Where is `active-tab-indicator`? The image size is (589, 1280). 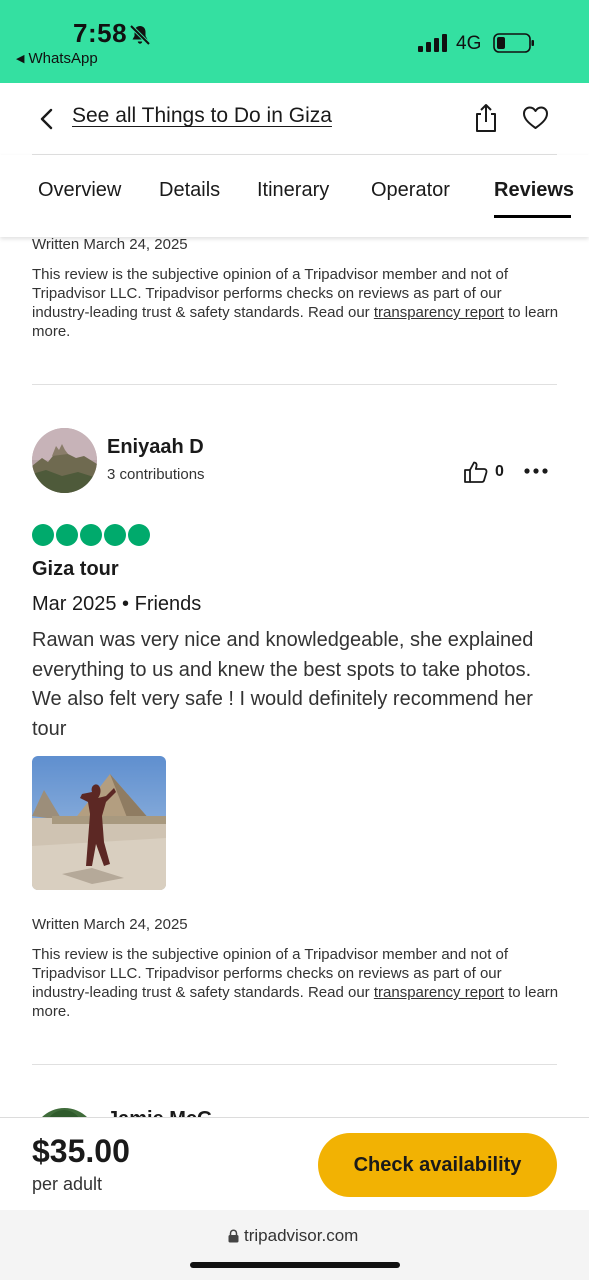
active-tab-indicator is located at coordinates (532, 216).